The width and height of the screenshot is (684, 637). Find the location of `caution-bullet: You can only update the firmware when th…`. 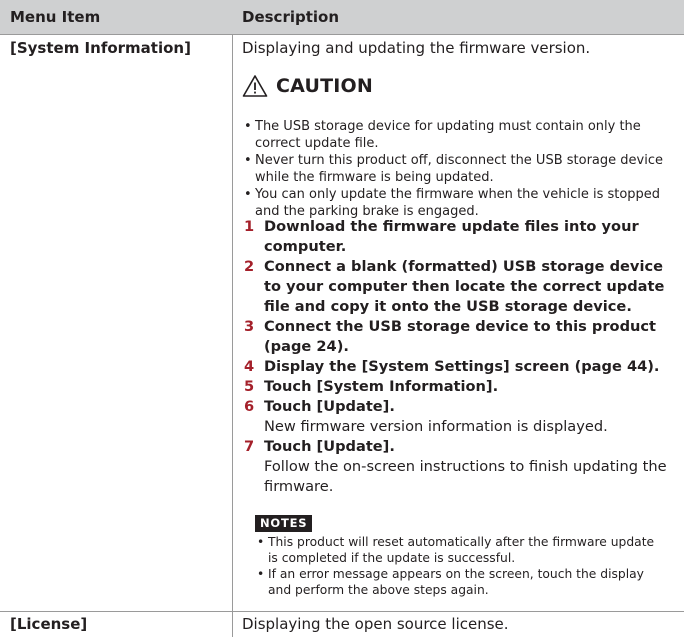

caution-bullet: You can only update the firmware when th… is located at coordinates (457, 203).